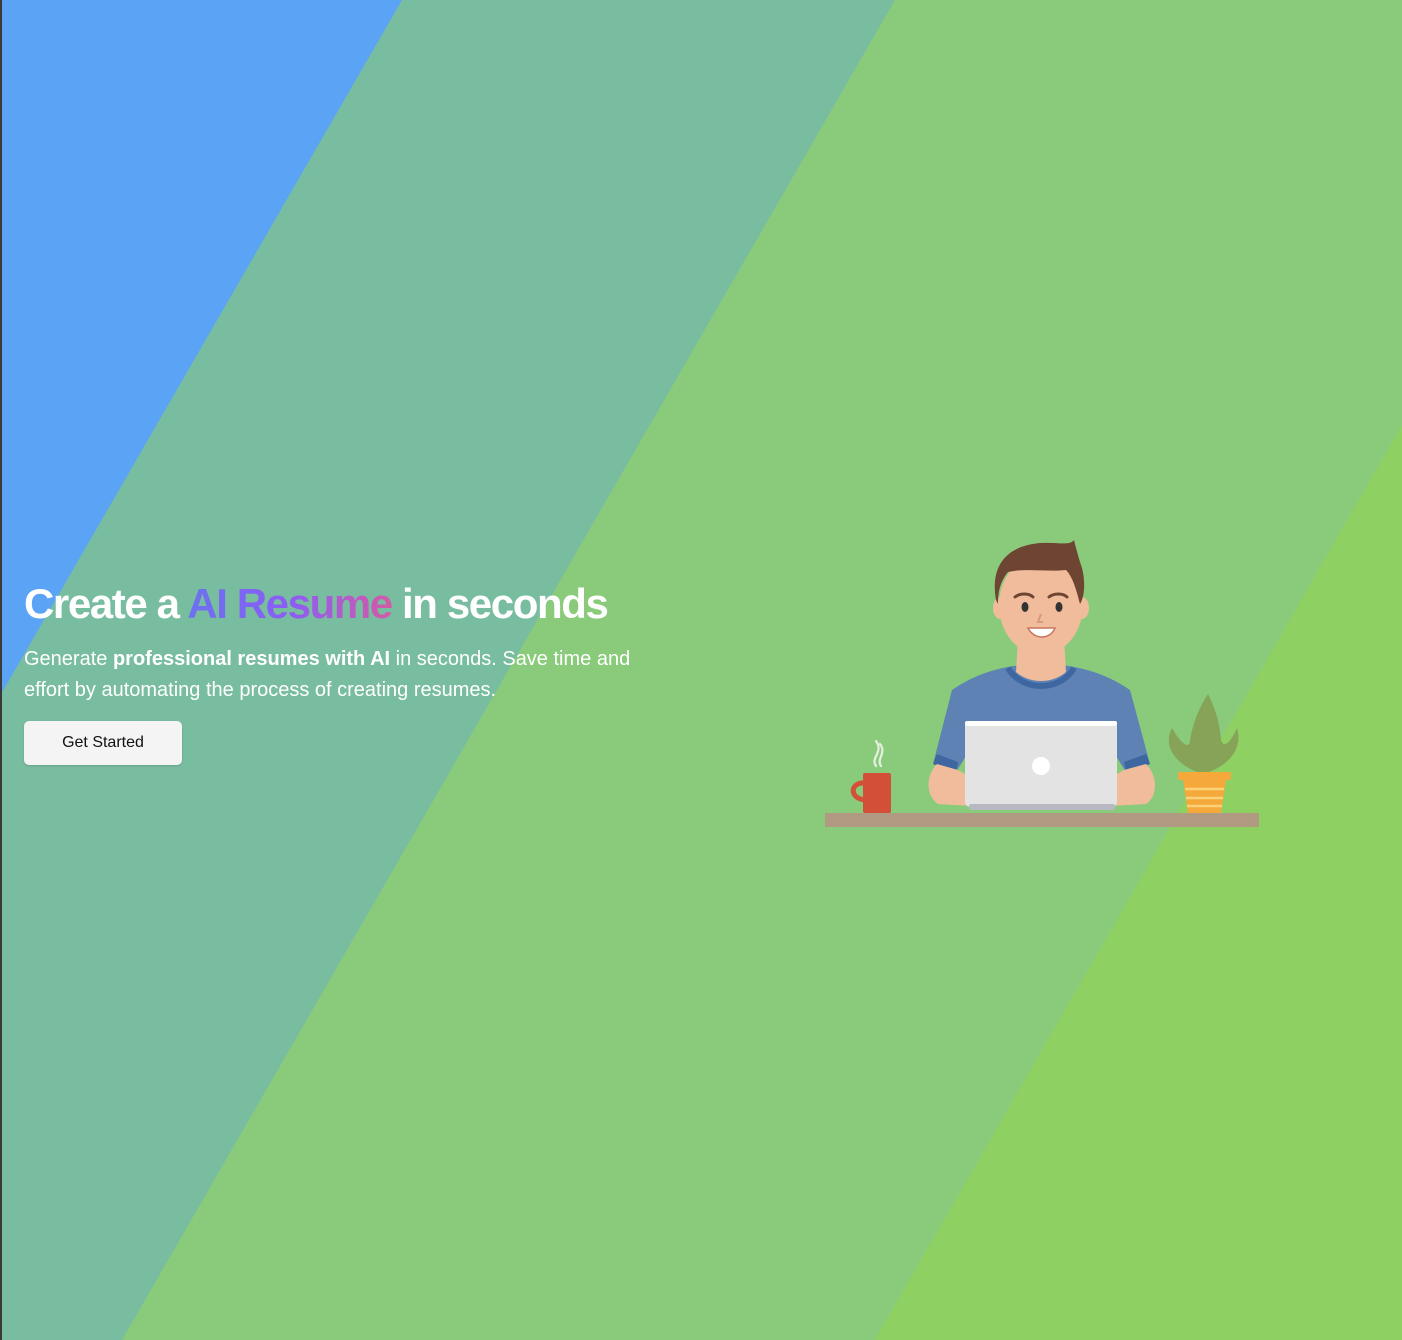 The width and height of the screenshot is (1402, 1340). Describe the element at coordinates (106, 603) in the screenshot. I see `hero-title-before: Create a` at that location.